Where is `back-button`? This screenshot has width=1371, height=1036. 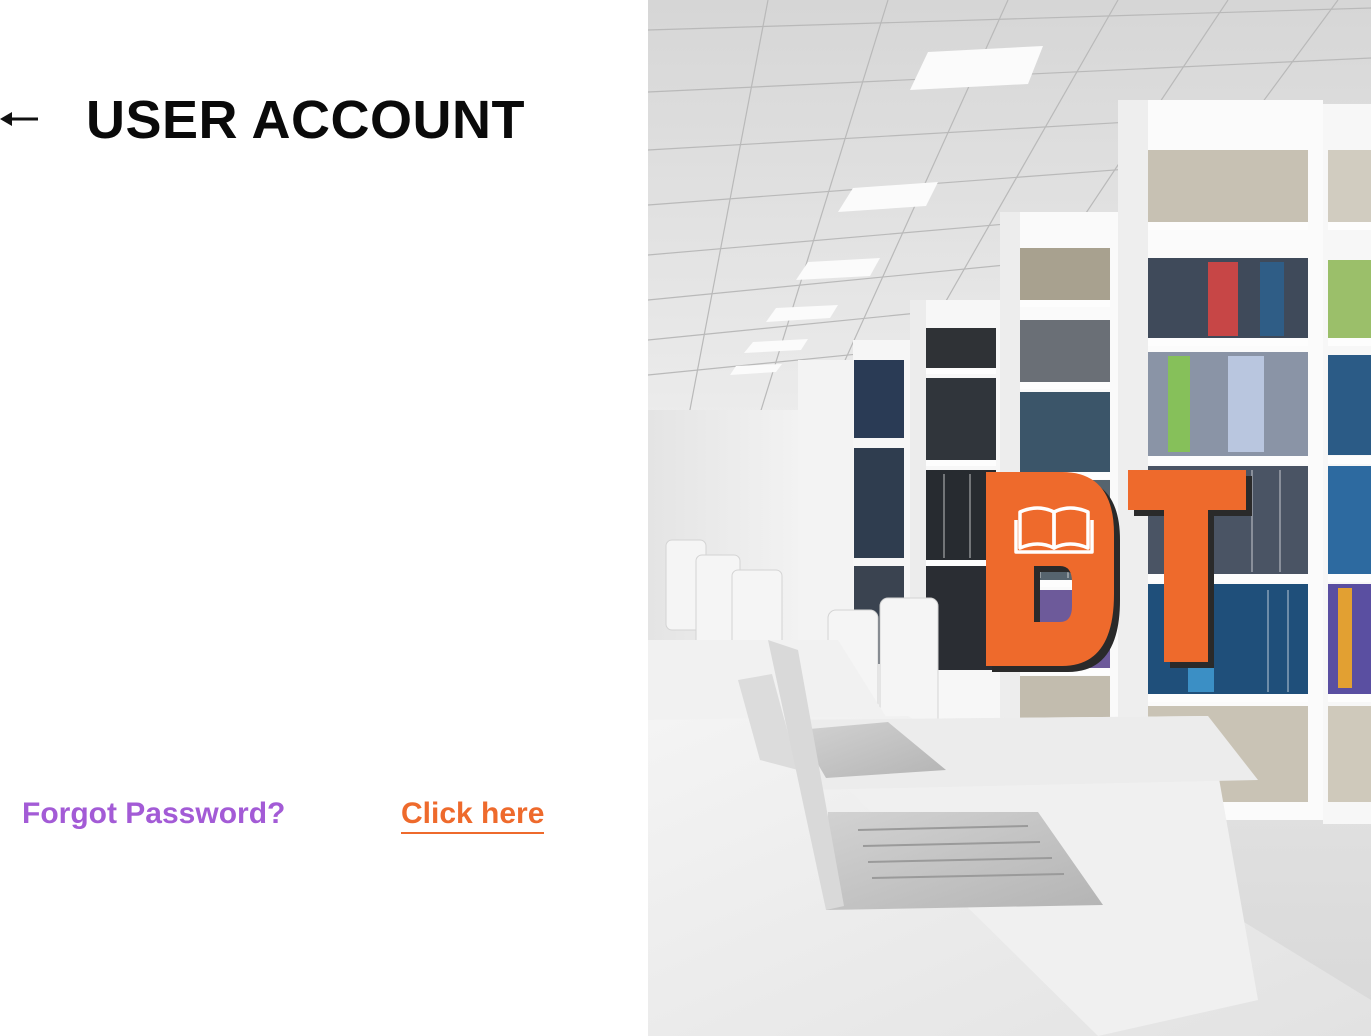
back-button is located at coordinates (22, 118).